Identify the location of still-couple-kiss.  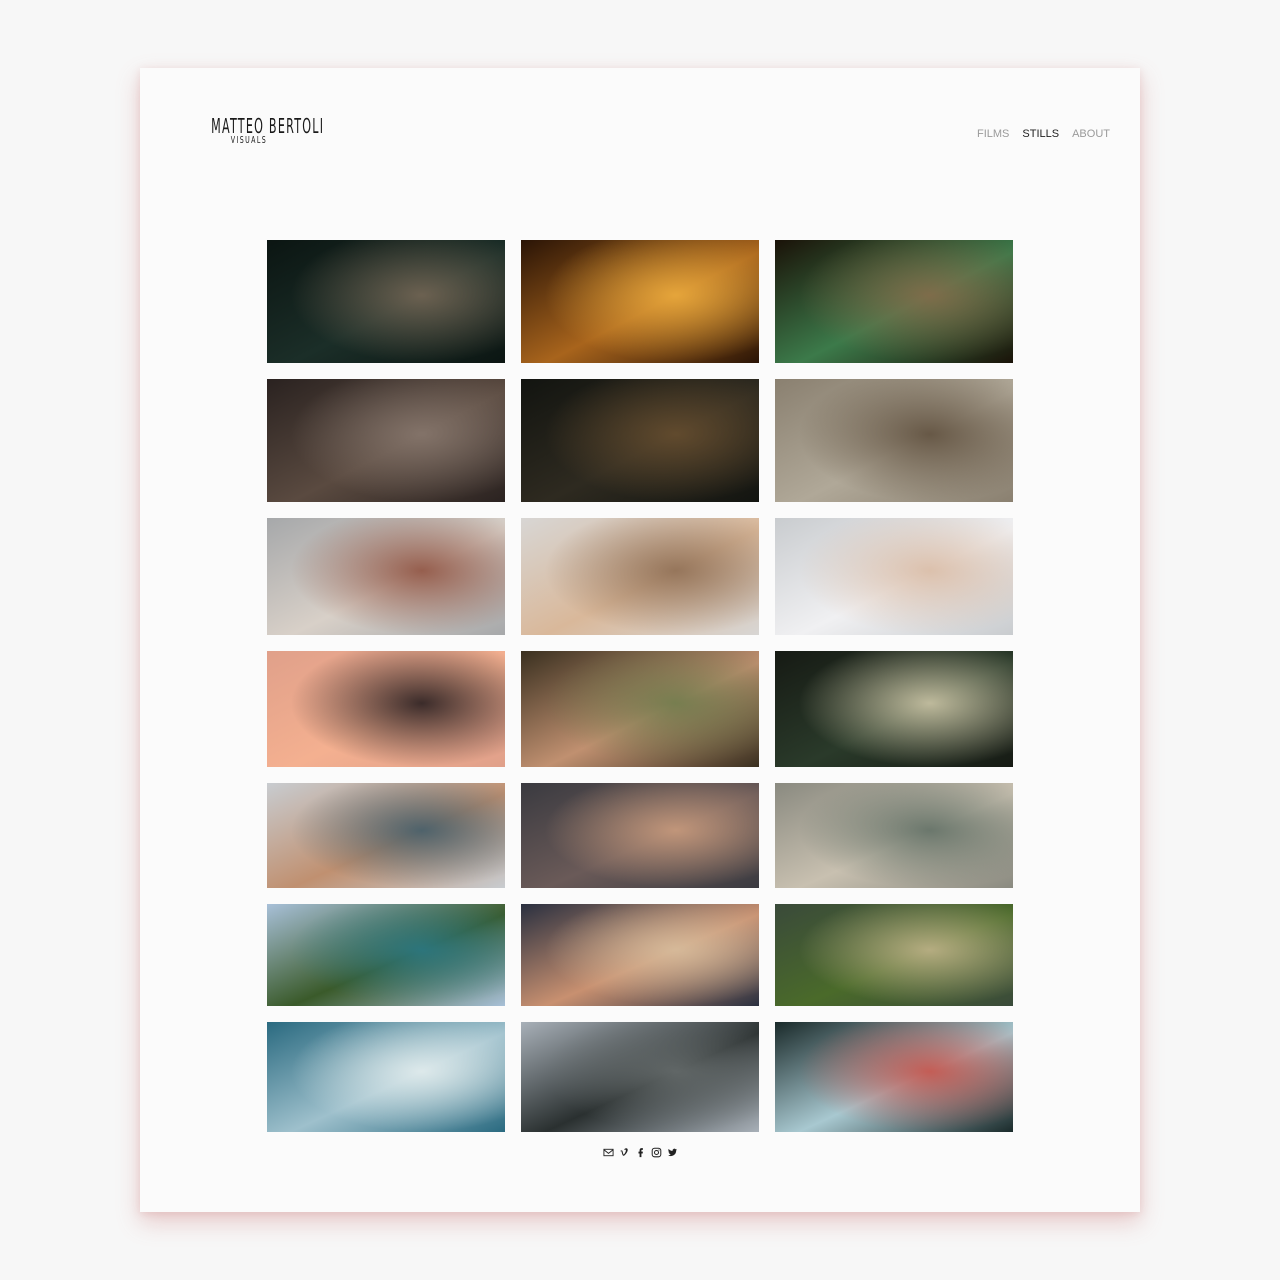
(640, 835).